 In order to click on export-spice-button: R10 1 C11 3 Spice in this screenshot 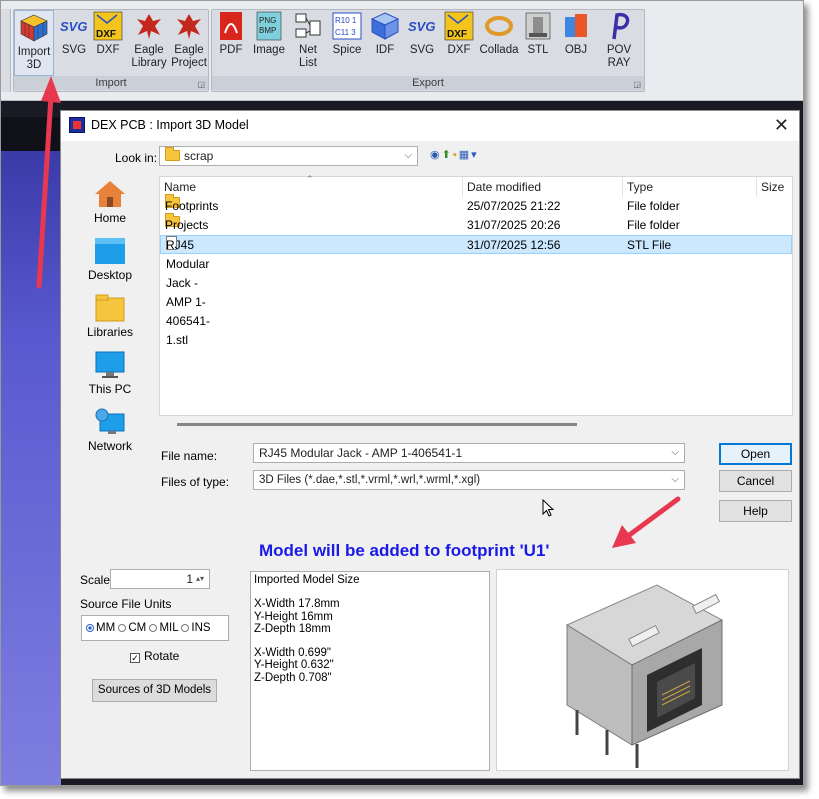, I will do `click(347, 34)`.